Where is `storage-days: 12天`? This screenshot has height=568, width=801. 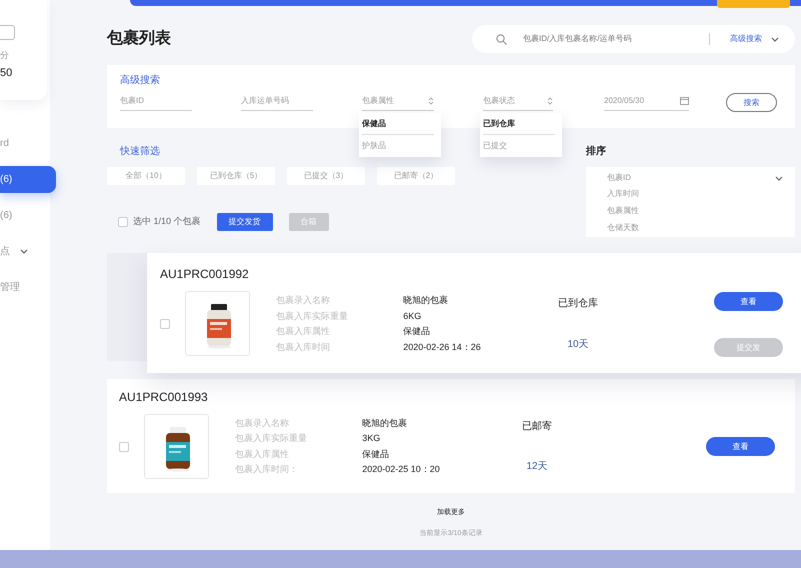 storage-days: 12天 is located at coordinates (537, 466).